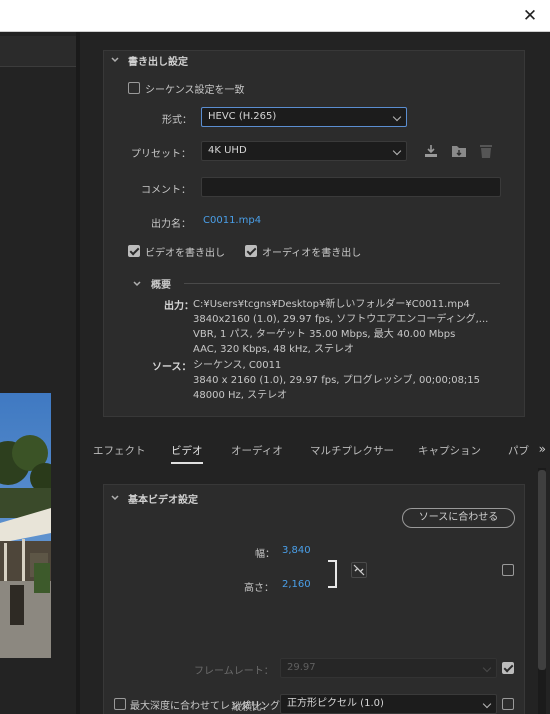 This screenshot has width=550, height=714. Describe the element at coordinates (508, 570) in the screenshot. I see `dimension-override-checkbox` at that location.